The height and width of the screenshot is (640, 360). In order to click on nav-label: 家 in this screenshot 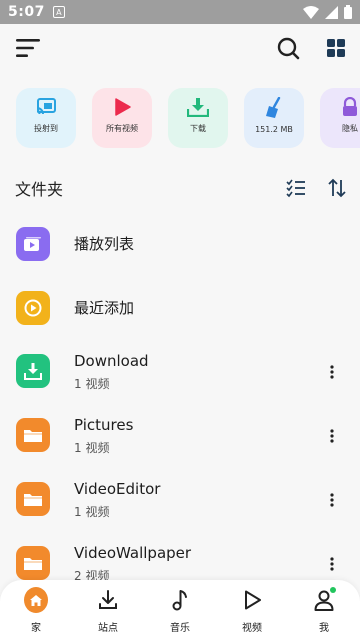, I will do `click(36, 628)`.